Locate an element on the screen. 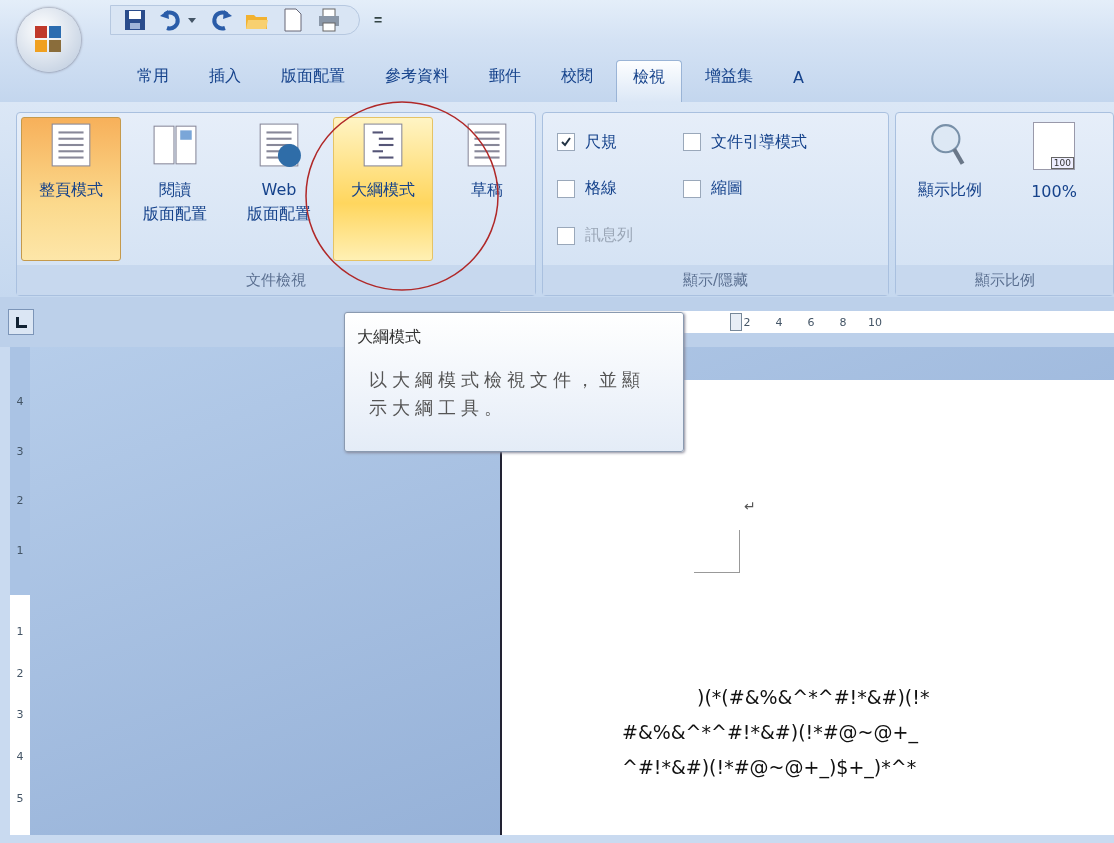  dropdown-caret-icon is located at coordinates (192, 20).